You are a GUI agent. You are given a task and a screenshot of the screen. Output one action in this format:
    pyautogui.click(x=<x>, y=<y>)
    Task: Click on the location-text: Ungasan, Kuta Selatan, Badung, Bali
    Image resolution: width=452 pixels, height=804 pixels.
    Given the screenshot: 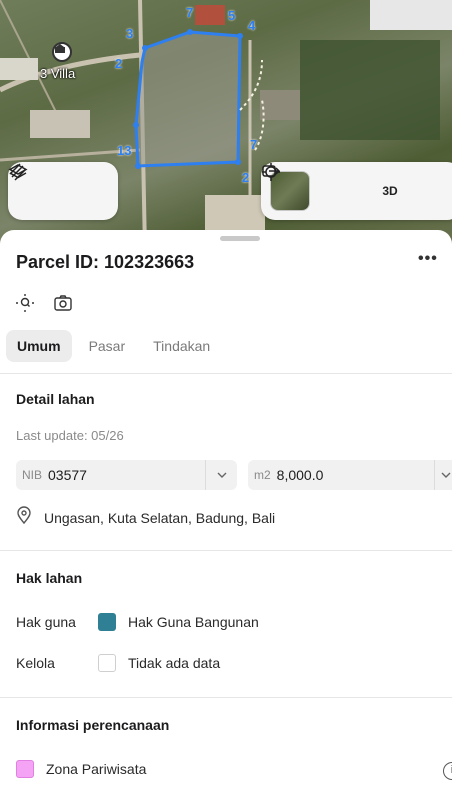 What is the action you would take?
    pyautogui.click(x=160, y=517)
    